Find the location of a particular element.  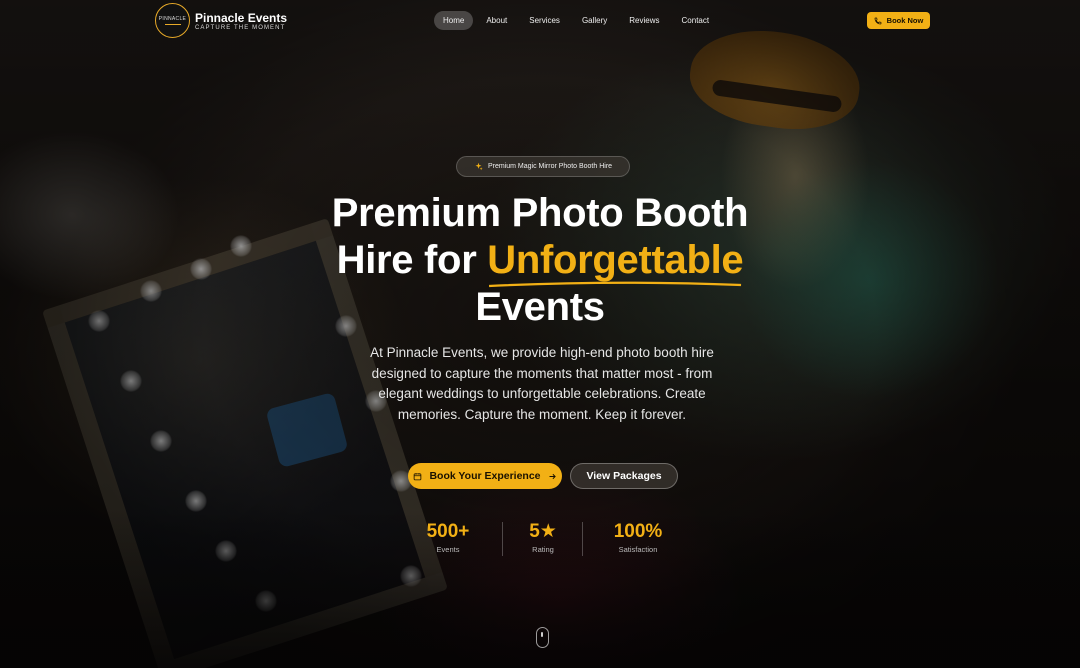

stat-satisfaction: 100% Satisfaction is located at coordinates (638, 537).